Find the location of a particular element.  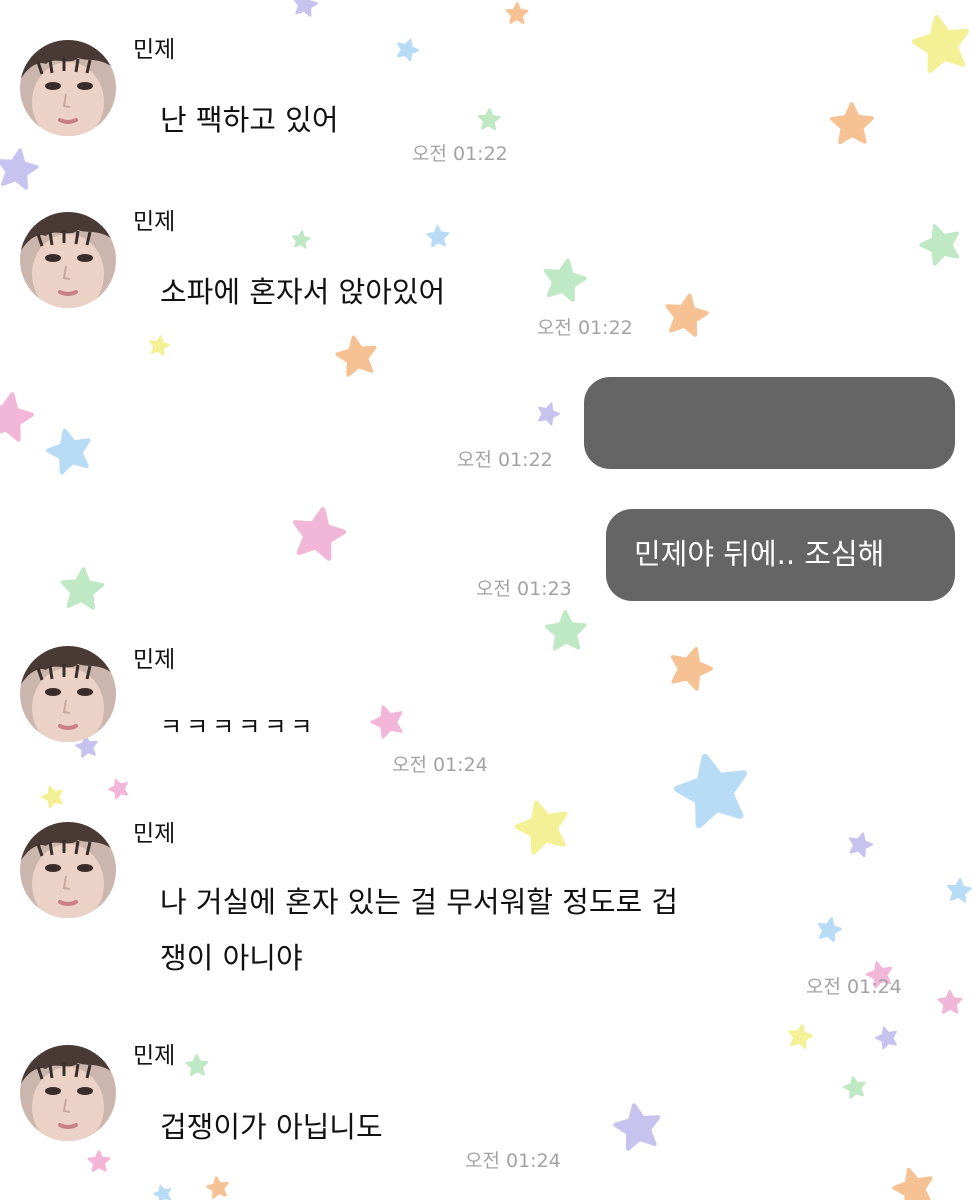

message-text: 겁쟁이가 아닙니도 is located at coordinates (271, 1127).